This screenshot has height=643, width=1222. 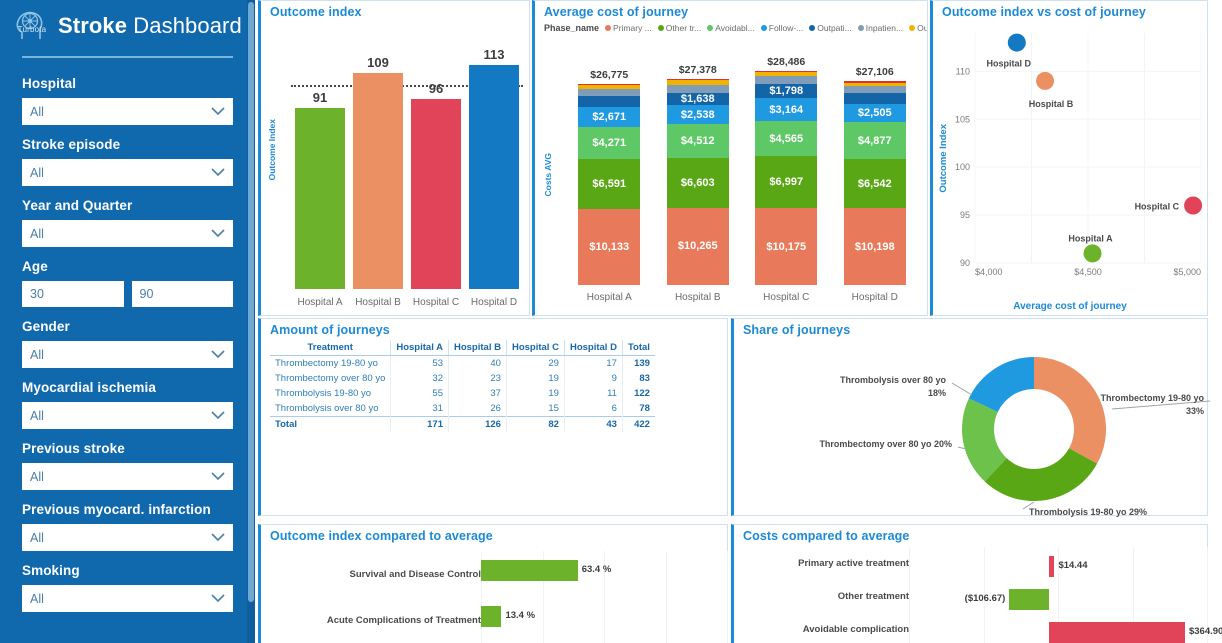 I want to click on sidebar-scrollbar-thumb, so click(x=251, y=302).